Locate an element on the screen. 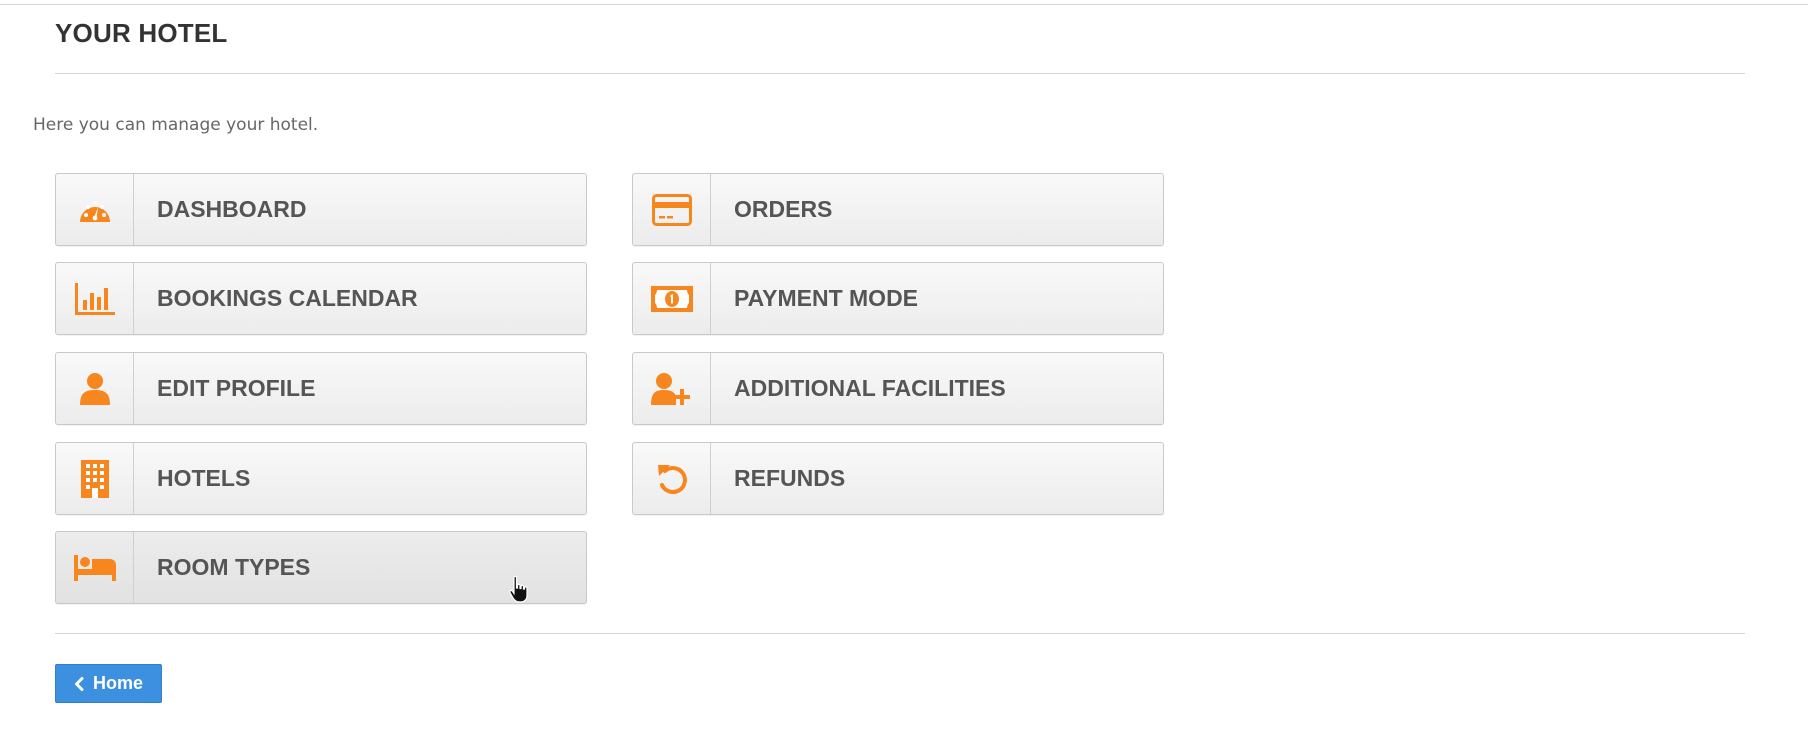  user-plus-icon is located at coordinates (670, 388).